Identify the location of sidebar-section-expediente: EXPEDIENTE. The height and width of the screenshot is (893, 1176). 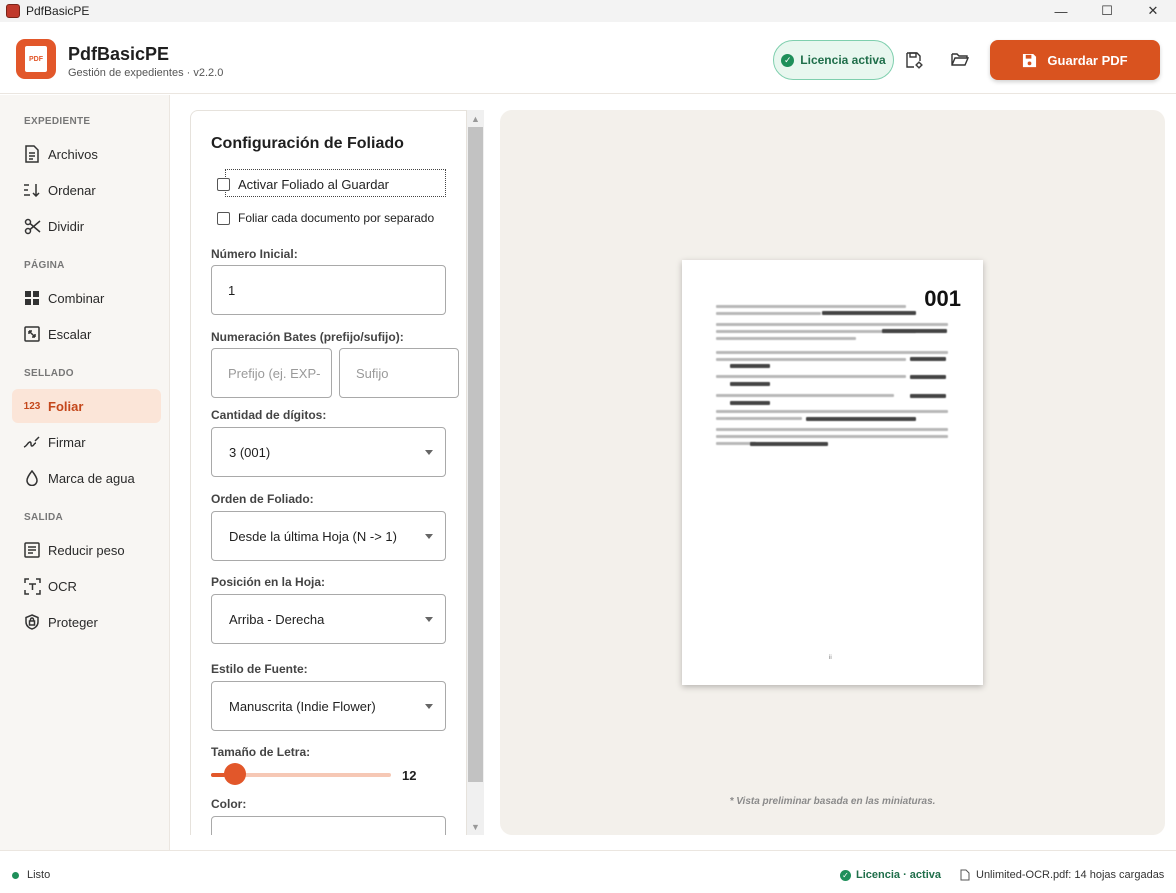
(57, 121).